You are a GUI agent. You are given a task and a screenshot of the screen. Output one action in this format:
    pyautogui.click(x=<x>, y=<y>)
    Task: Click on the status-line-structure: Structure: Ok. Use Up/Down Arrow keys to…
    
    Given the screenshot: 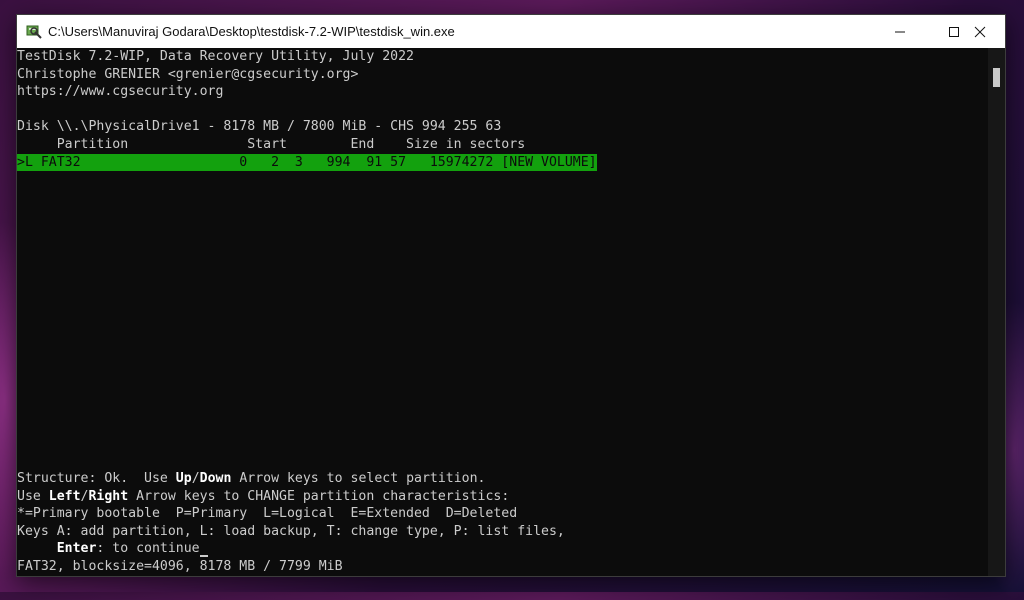 What is the action you would take?
    pyautogui.click(x=251, y=479)
    